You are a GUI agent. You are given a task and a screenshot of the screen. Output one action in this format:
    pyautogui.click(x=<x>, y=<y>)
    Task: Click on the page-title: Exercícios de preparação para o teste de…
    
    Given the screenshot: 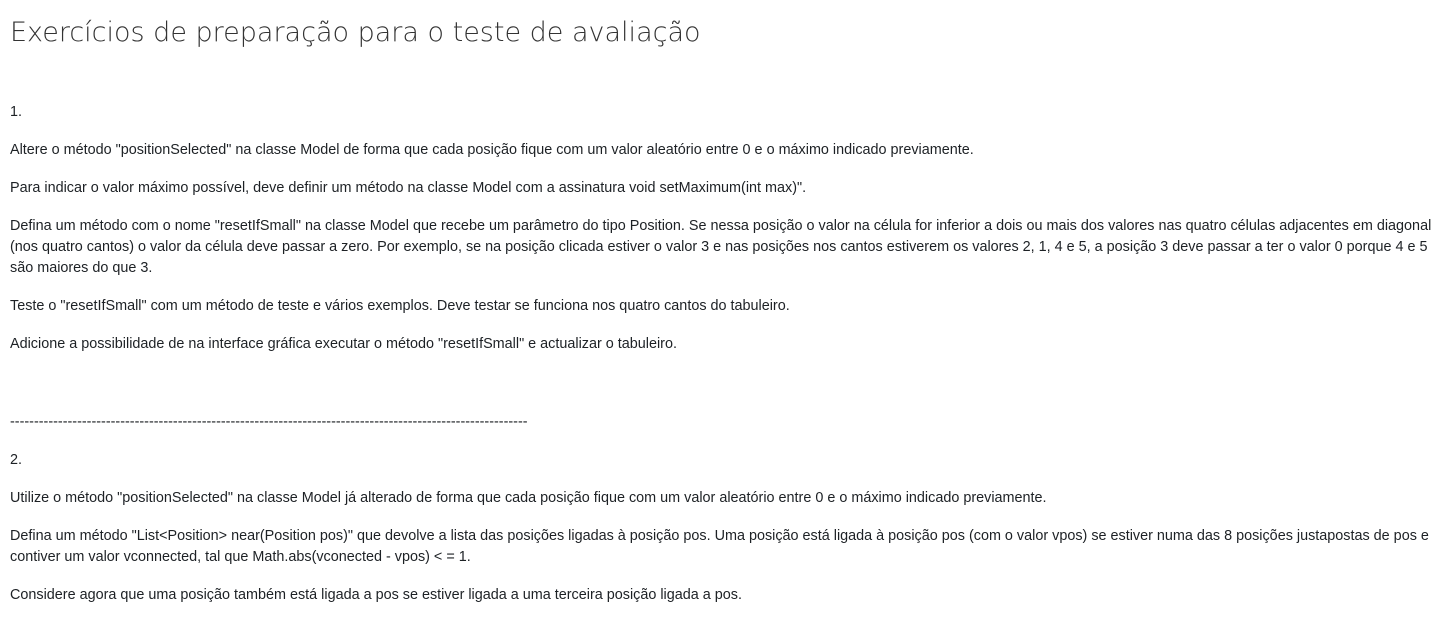 What is the action you would take?
    pyautogui.click(x=355, y=32)
    